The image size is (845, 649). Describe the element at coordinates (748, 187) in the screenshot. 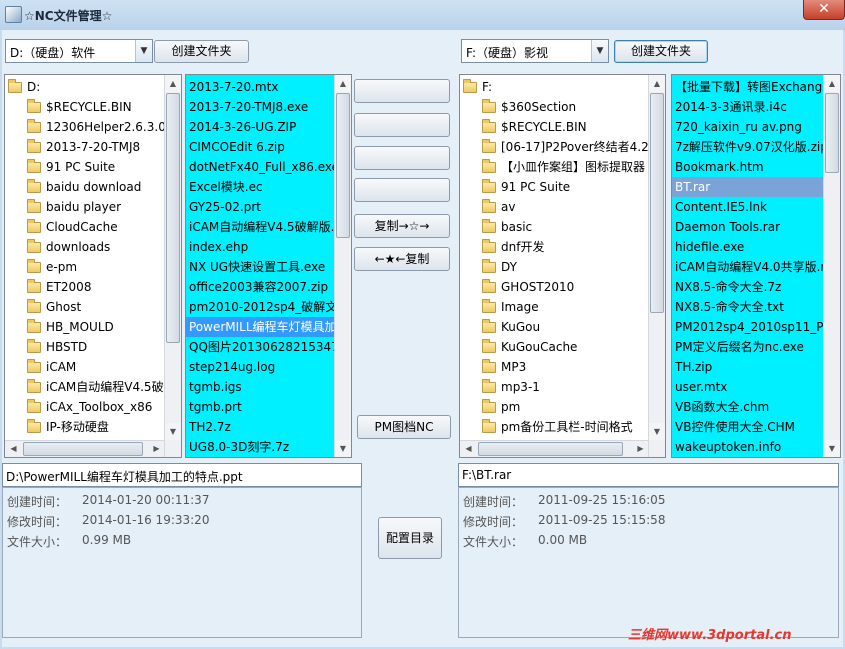

I see `file-item: BT.rar` at that location.